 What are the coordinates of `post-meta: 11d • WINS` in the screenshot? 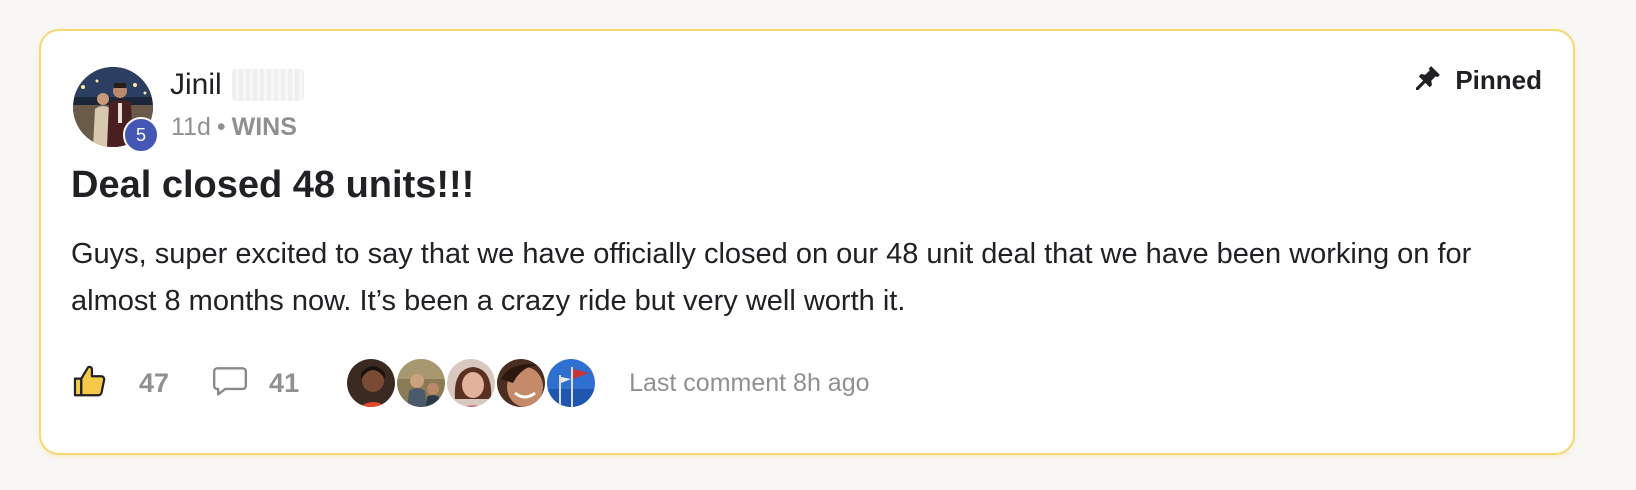 It's located at (234, 127).